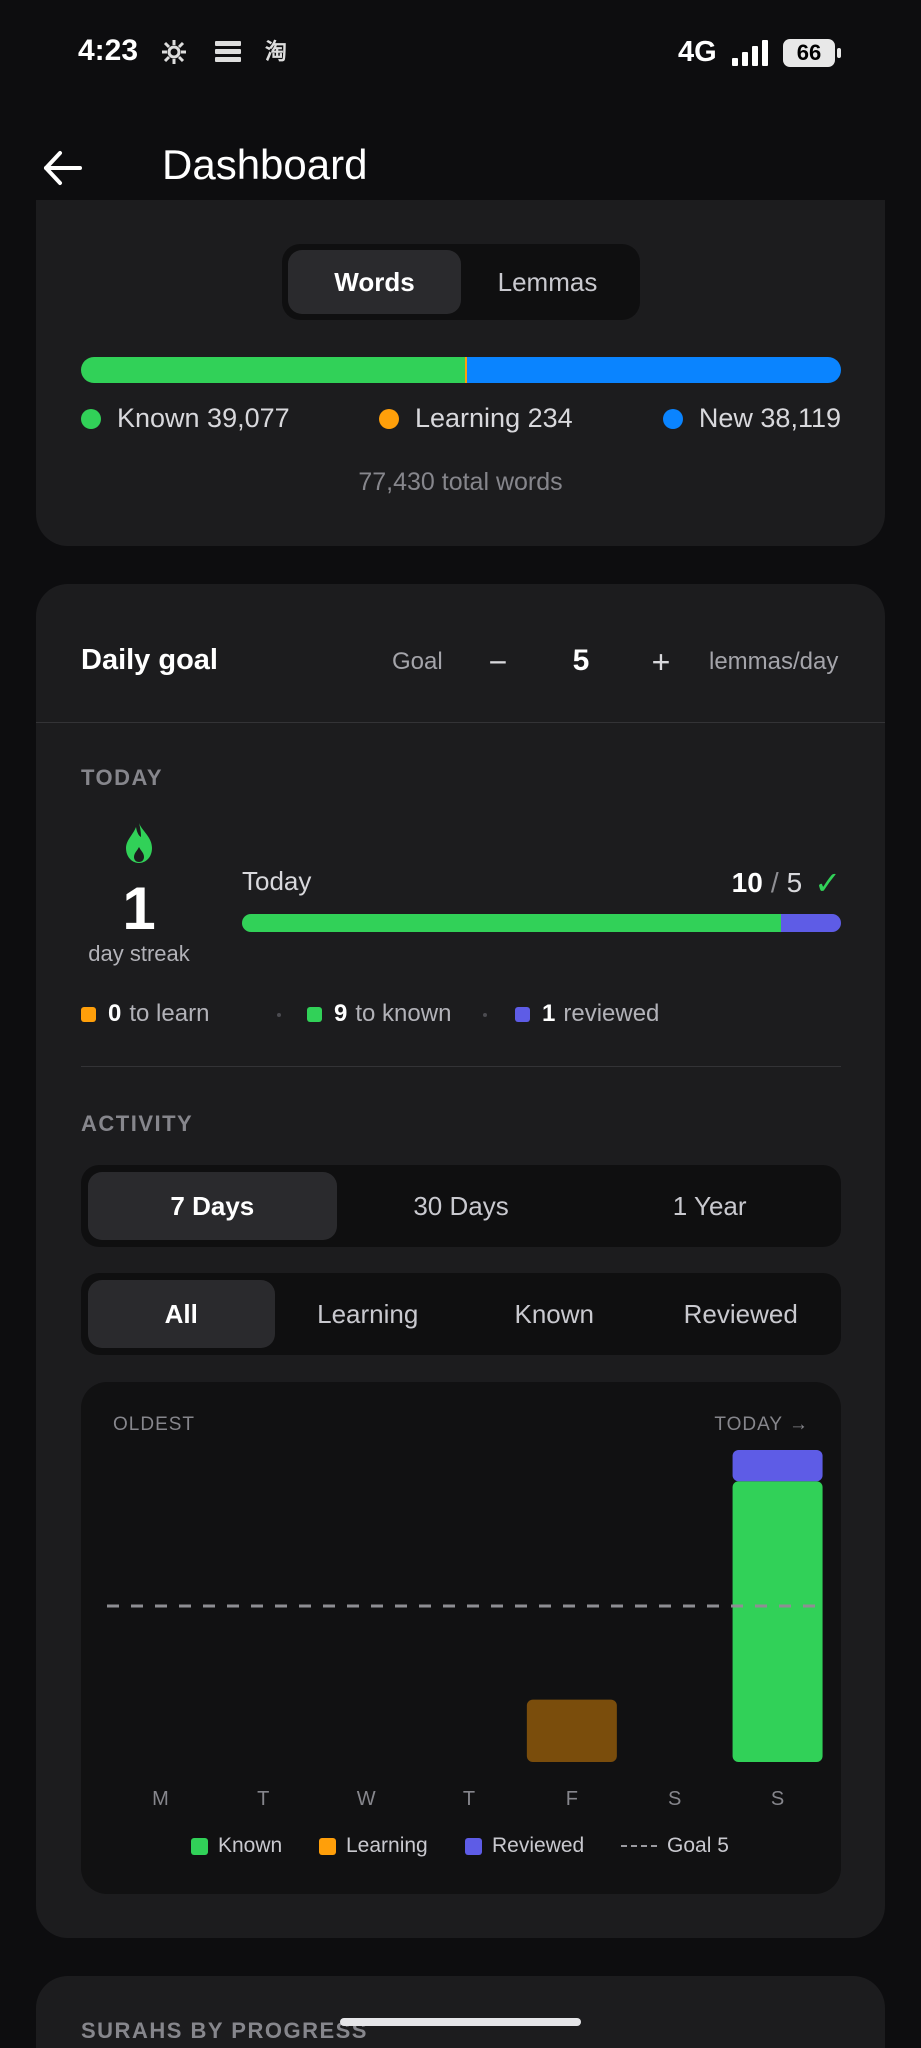 Image resolution: width=921 pixels, height=2048 pixels. I want to click on stack-icon, so click(226, 52).